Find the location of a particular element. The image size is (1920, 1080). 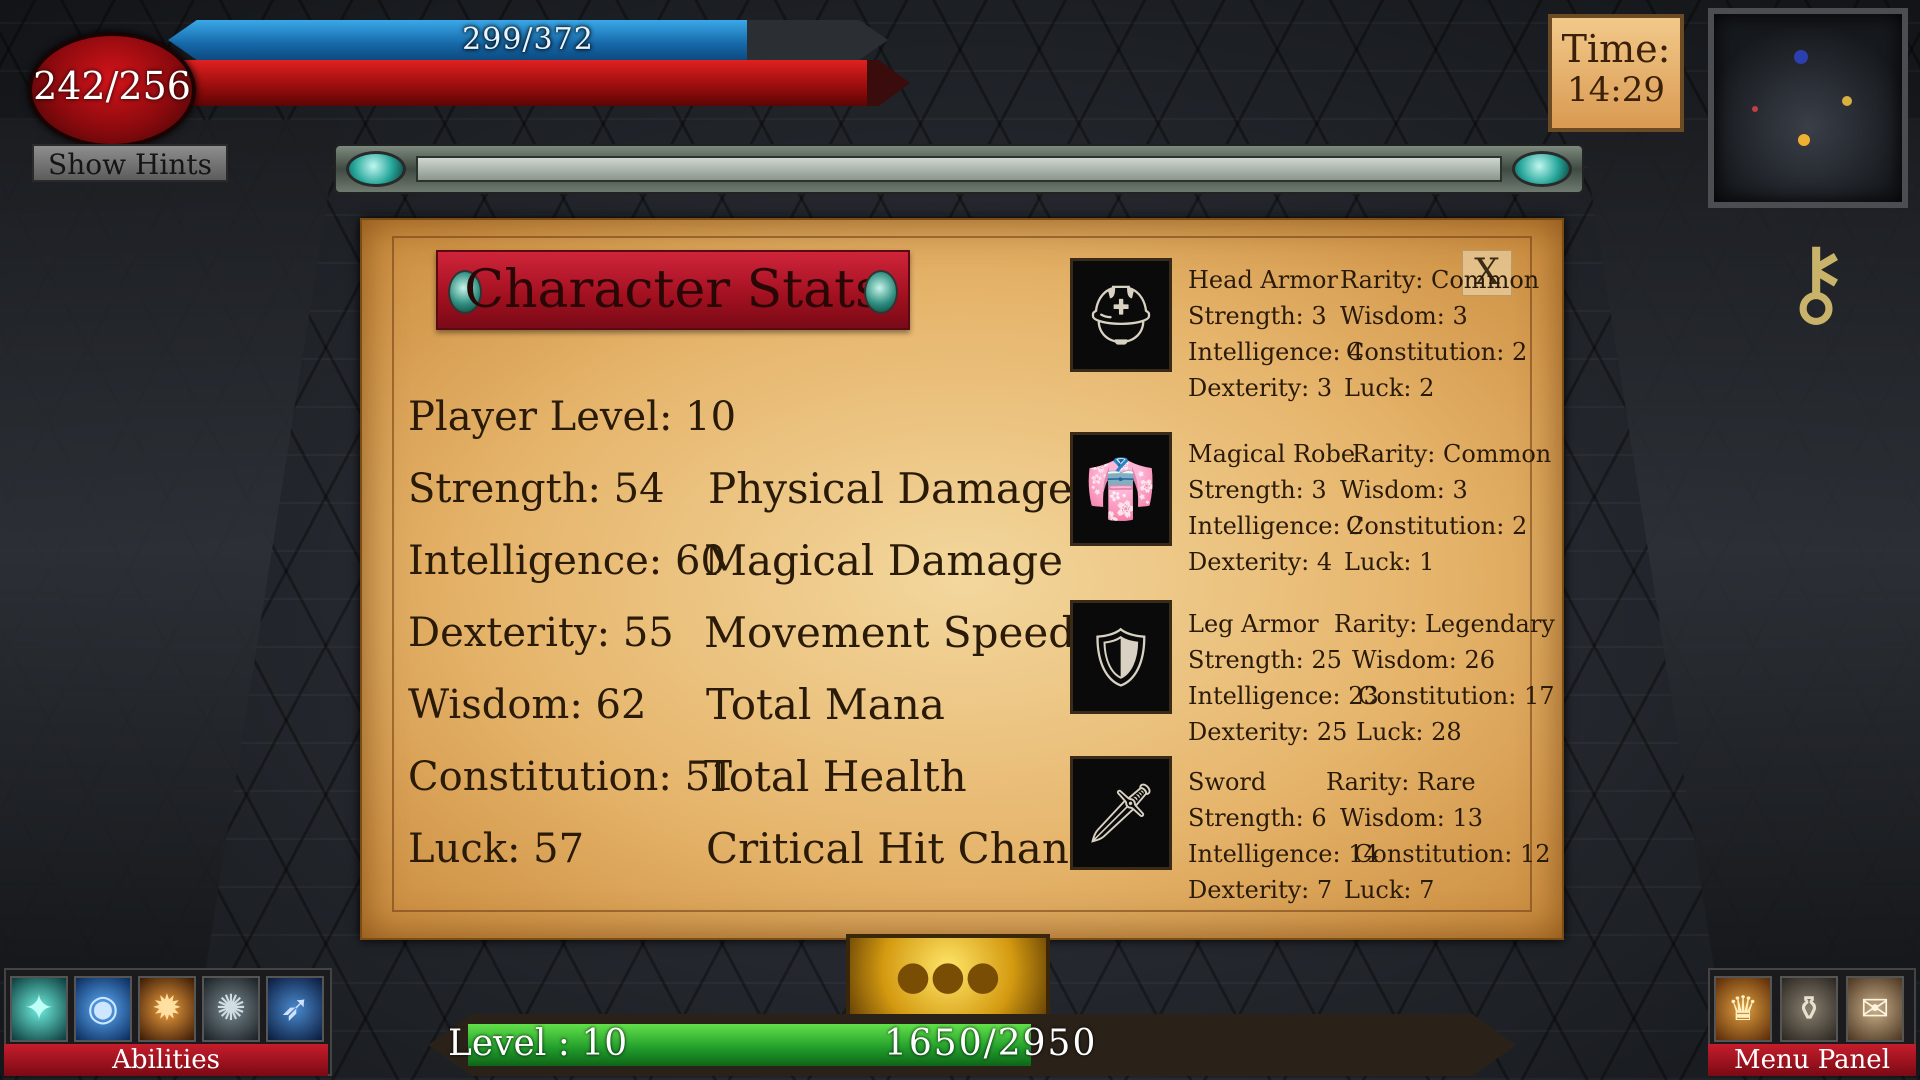

equipment-wisdom: Wisdom: 13 is located at coordinates (1412, 818).